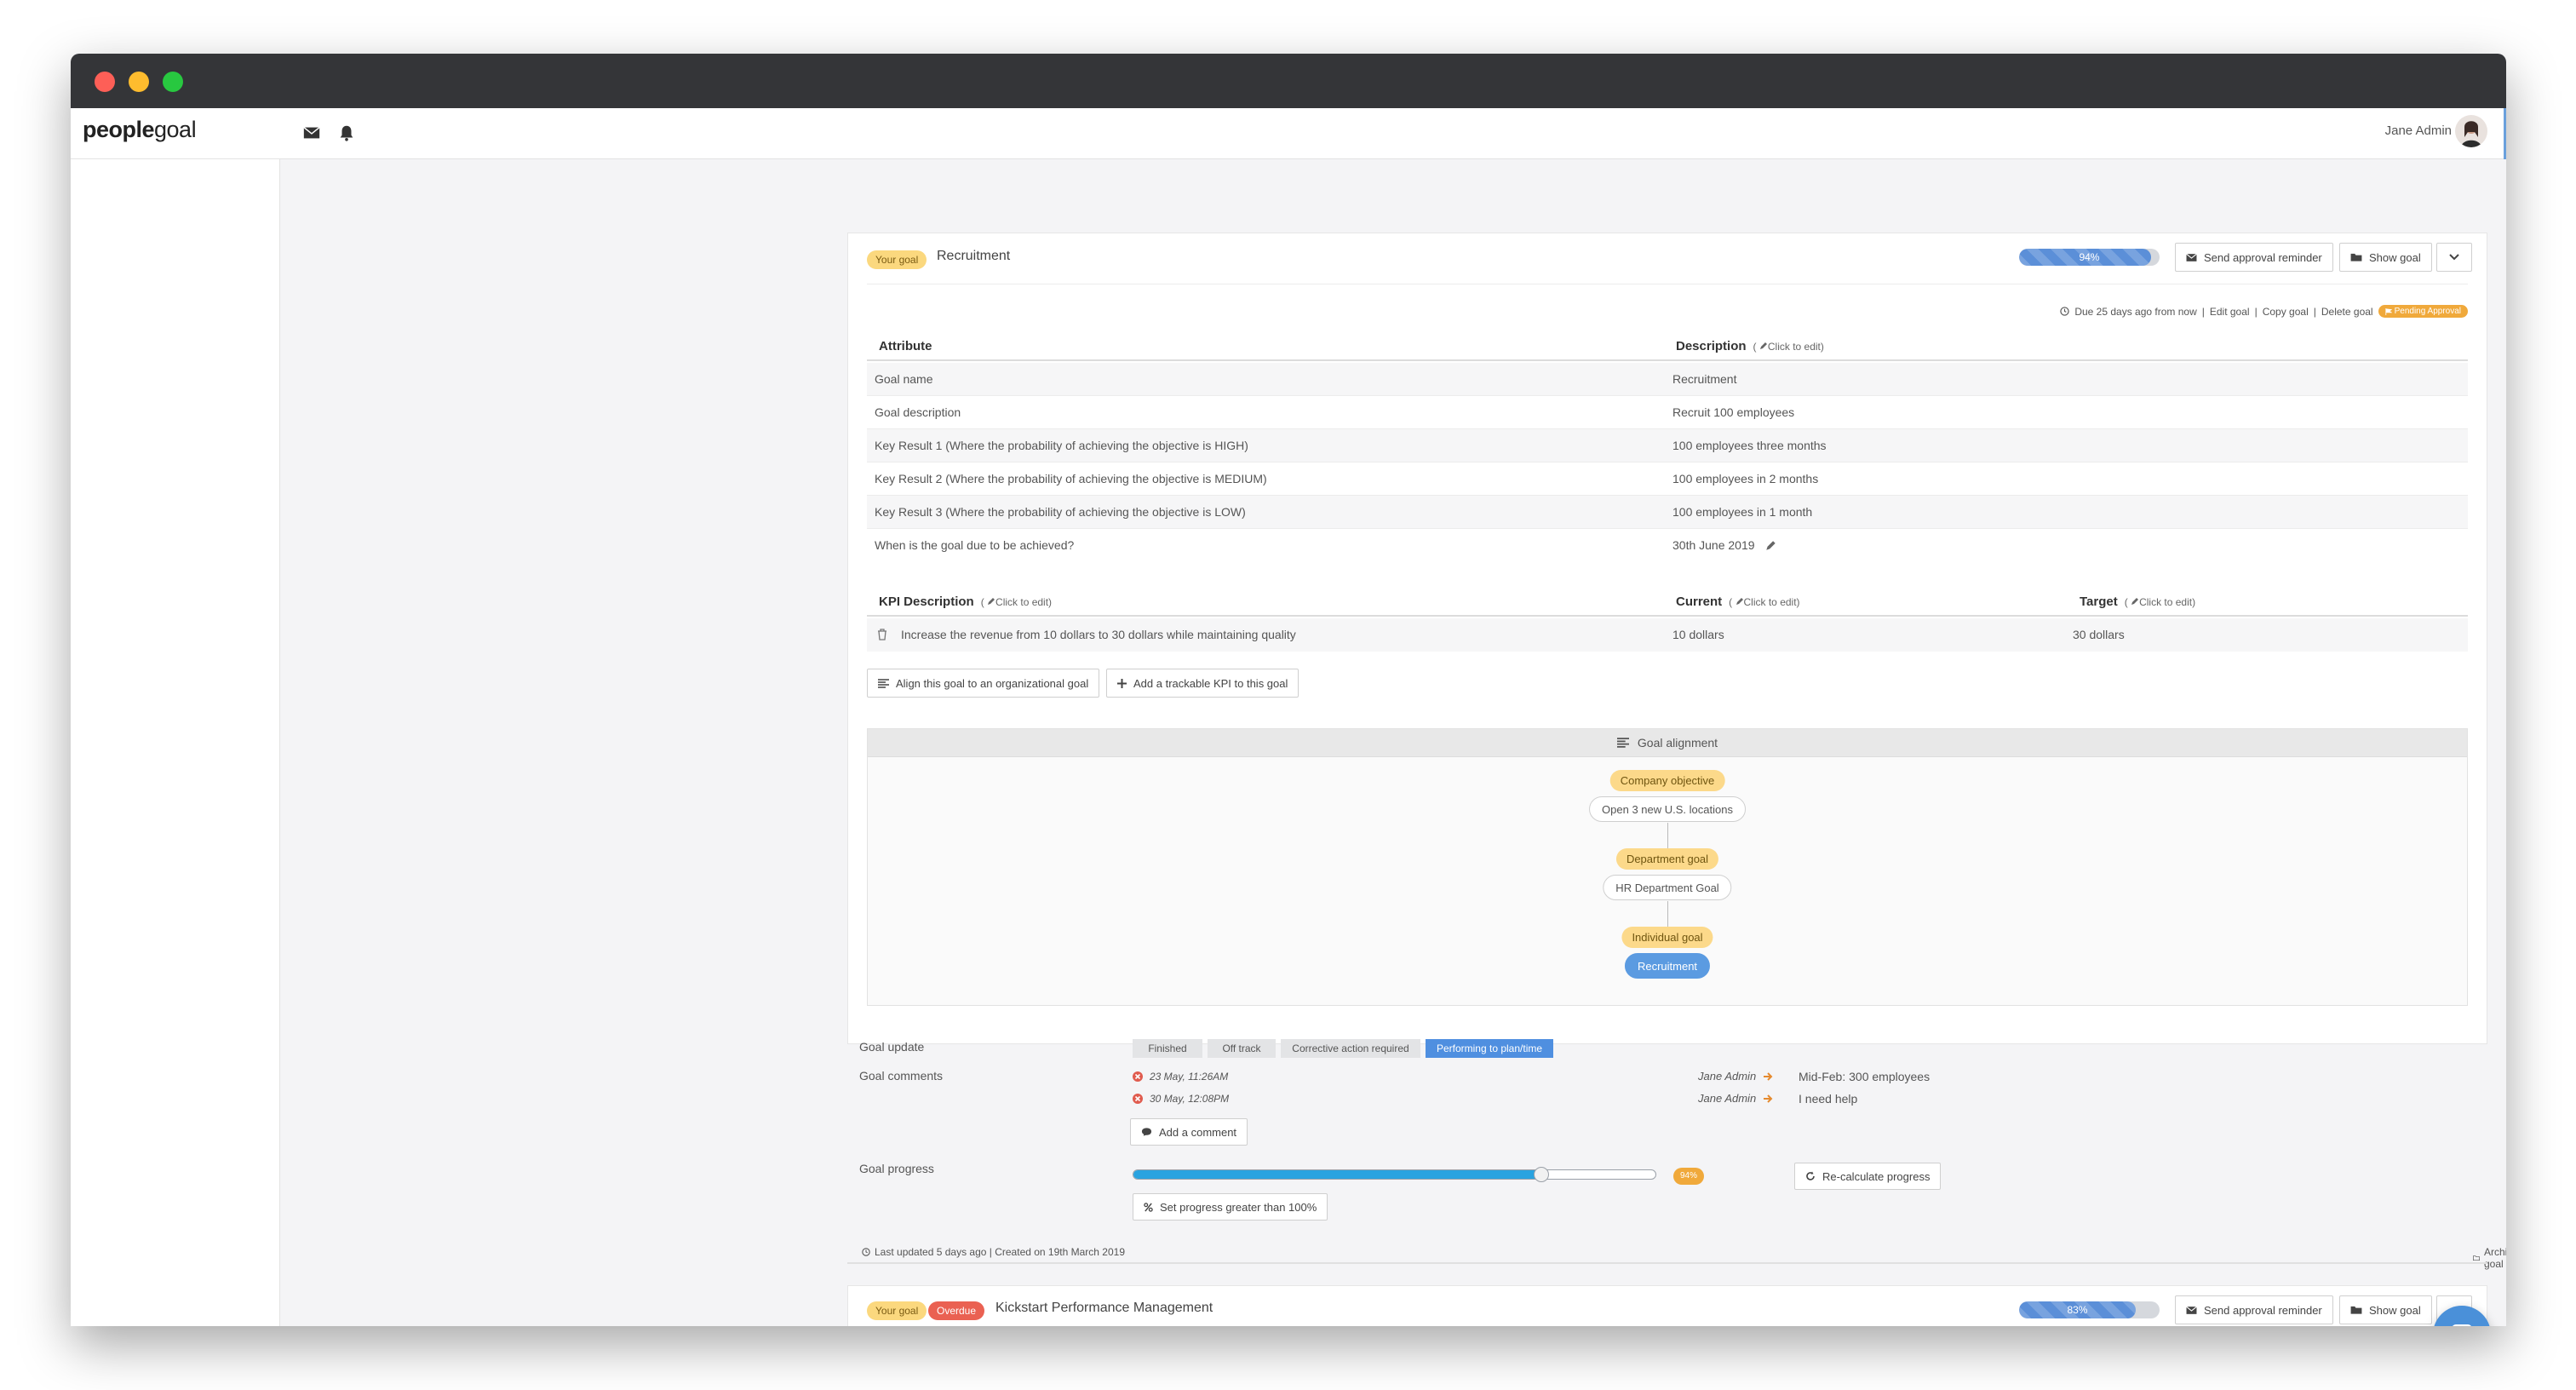 Image resolution: width=2576 pixels, height=1390 pixels. Describe the element at coordinates (2505, 133) in the screenshot. I see `topbar-accent` at that location.